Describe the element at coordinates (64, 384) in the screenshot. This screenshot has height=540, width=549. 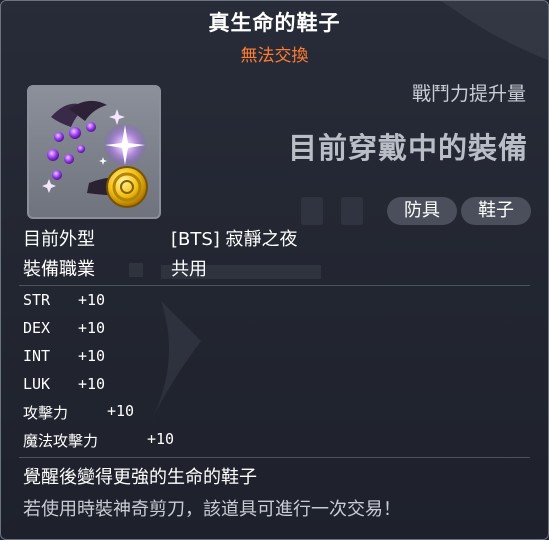
I see `stat-luk: LUK +10` at that location.